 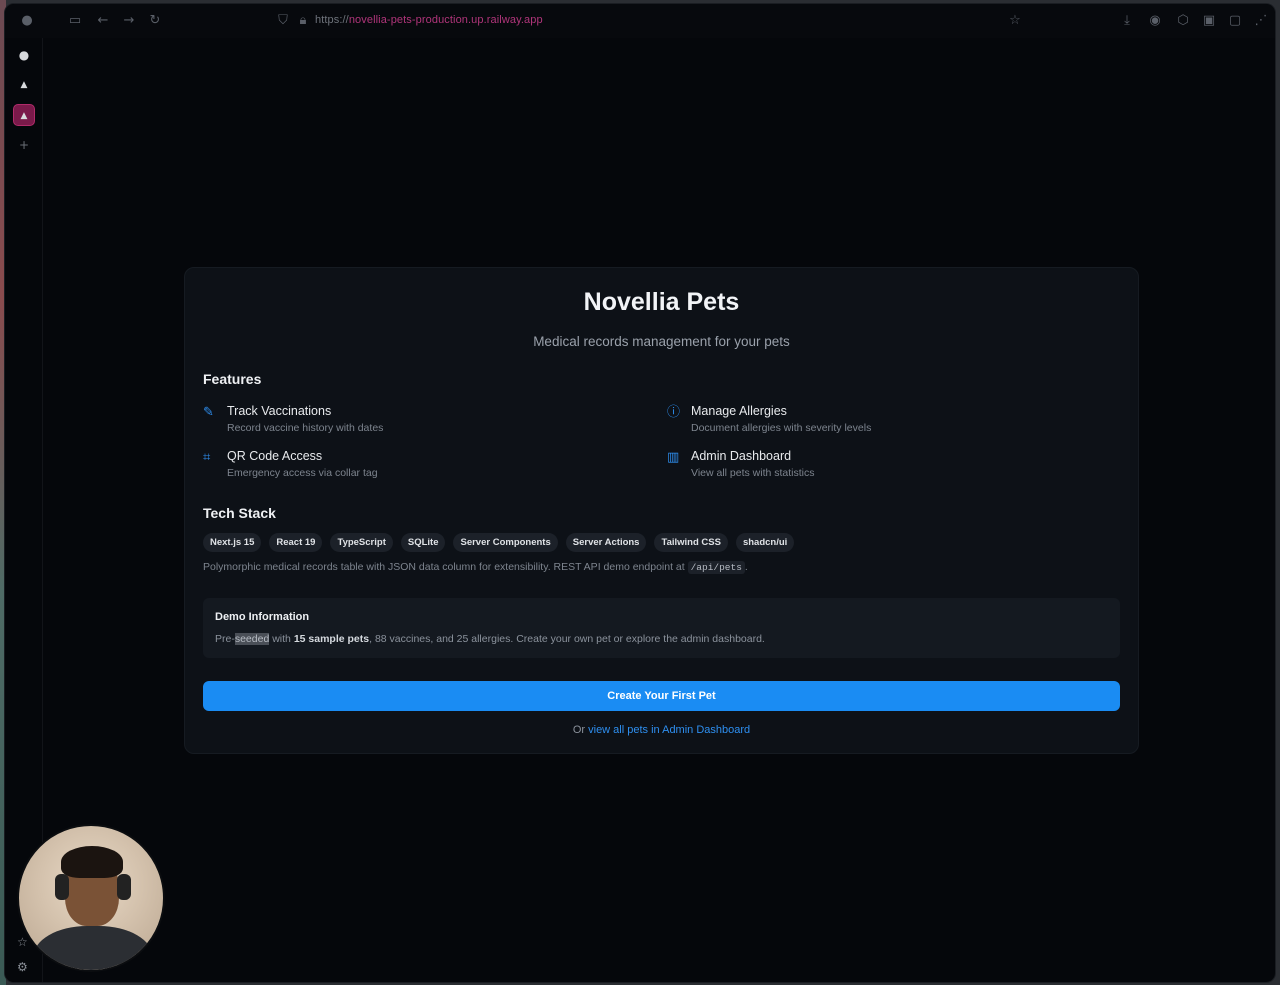 What do you see at coordinates (103, 21) in the screenshot?
I see `back-icon: ←` at bounding box center [103, 21].